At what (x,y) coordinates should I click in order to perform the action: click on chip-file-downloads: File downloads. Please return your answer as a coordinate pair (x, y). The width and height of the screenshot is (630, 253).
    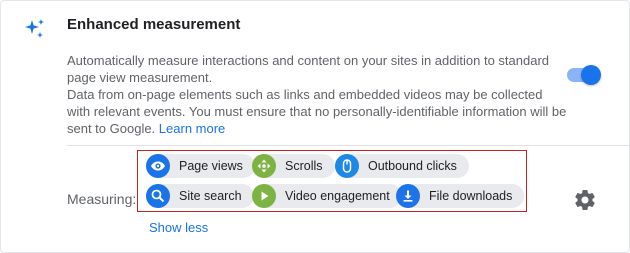
    Looking at the image, I should click on (460, 196).